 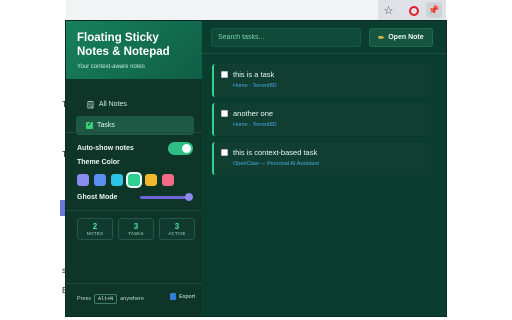 I want to click on stat-tasks: 3 TASKS, so click(x=136, y=229).